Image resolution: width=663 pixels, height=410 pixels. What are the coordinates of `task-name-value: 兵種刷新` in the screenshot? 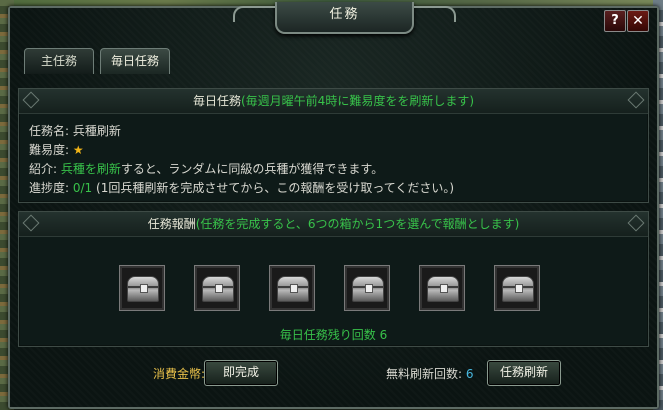 It's located at (96, 131).